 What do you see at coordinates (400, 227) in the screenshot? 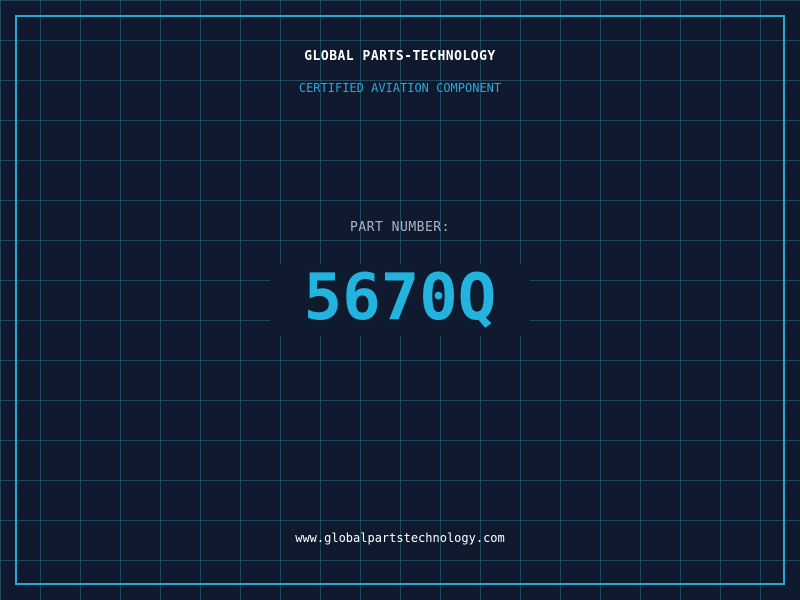
I see `part-number-label: PART NUMBER:` at bounding box center [400, 227].